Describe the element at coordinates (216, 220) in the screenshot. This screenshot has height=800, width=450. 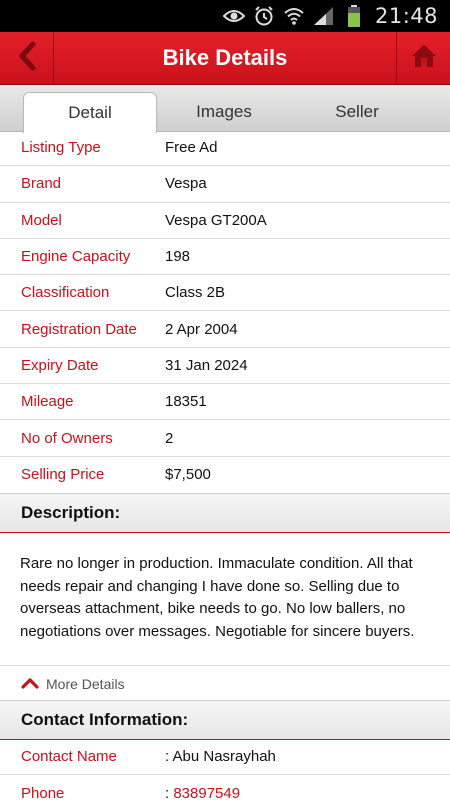
I see `detail-value: Vespa GT200A` at that location.